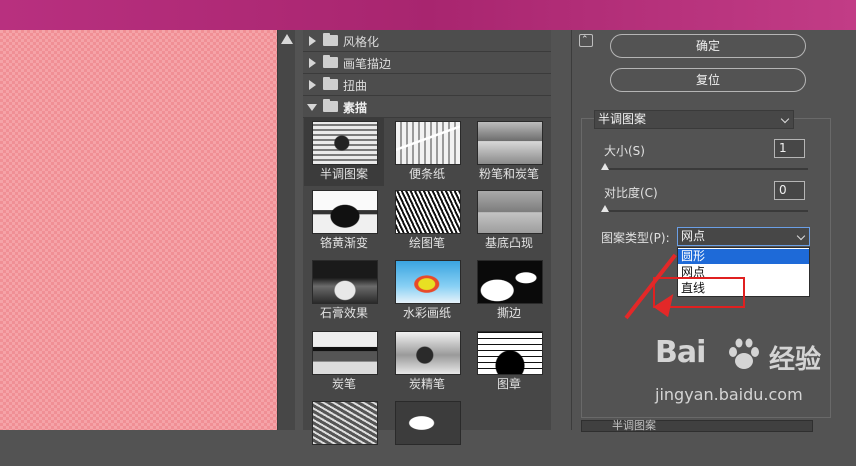 The width and height of the screenshot is (856, 466). Describe the element at coordinates (631, 193) in the screenshot. I see `contrast-label: 对比度(C)` at that location.